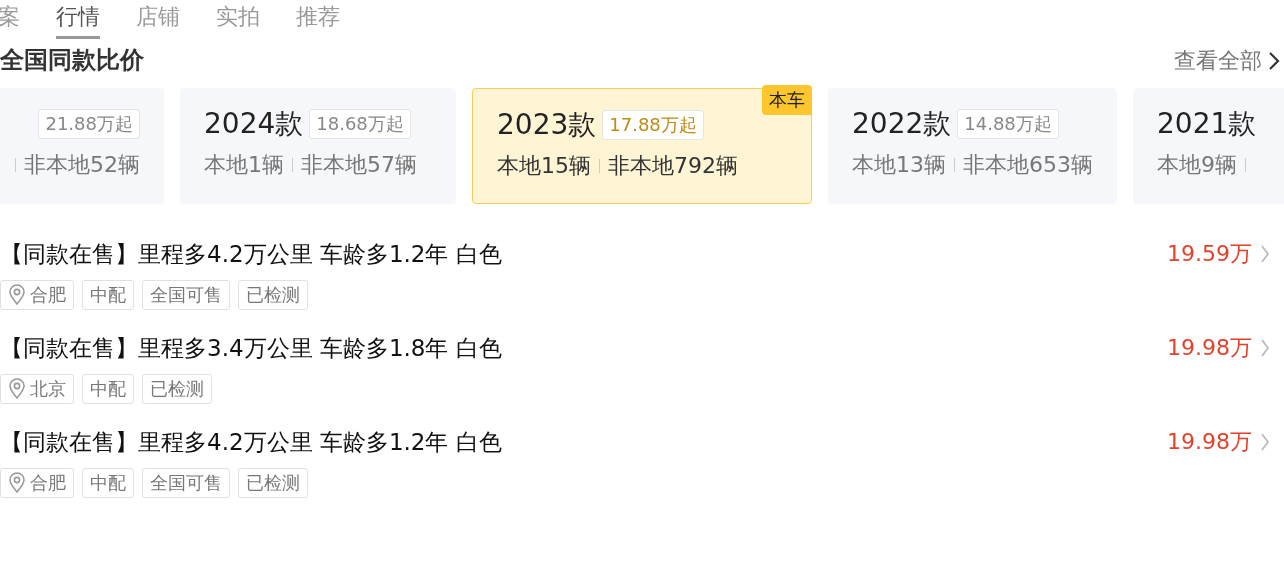  What do you see at coordinates (48, 389) in the screenshot?
I see `location-text: 北京` at bounding box center [48, 389].